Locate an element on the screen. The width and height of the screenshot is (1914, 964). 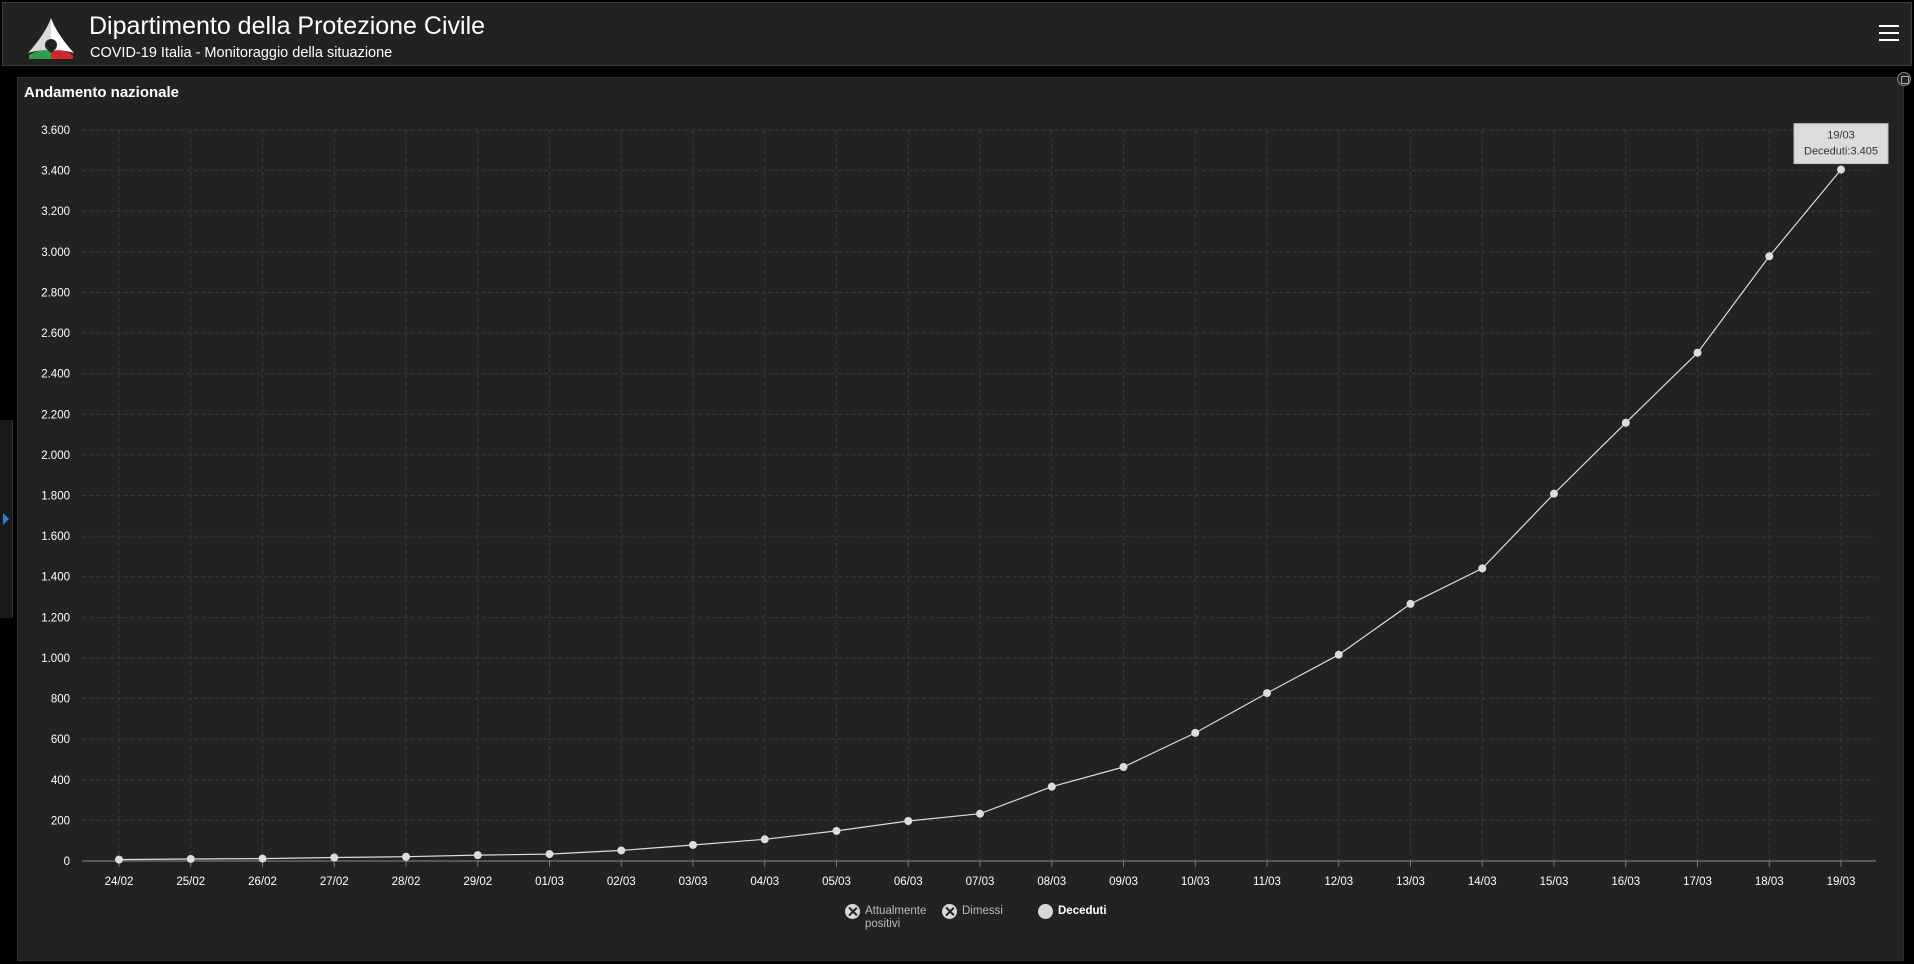
y-tick-label: 1.800 is located at coordinates (55, 497).